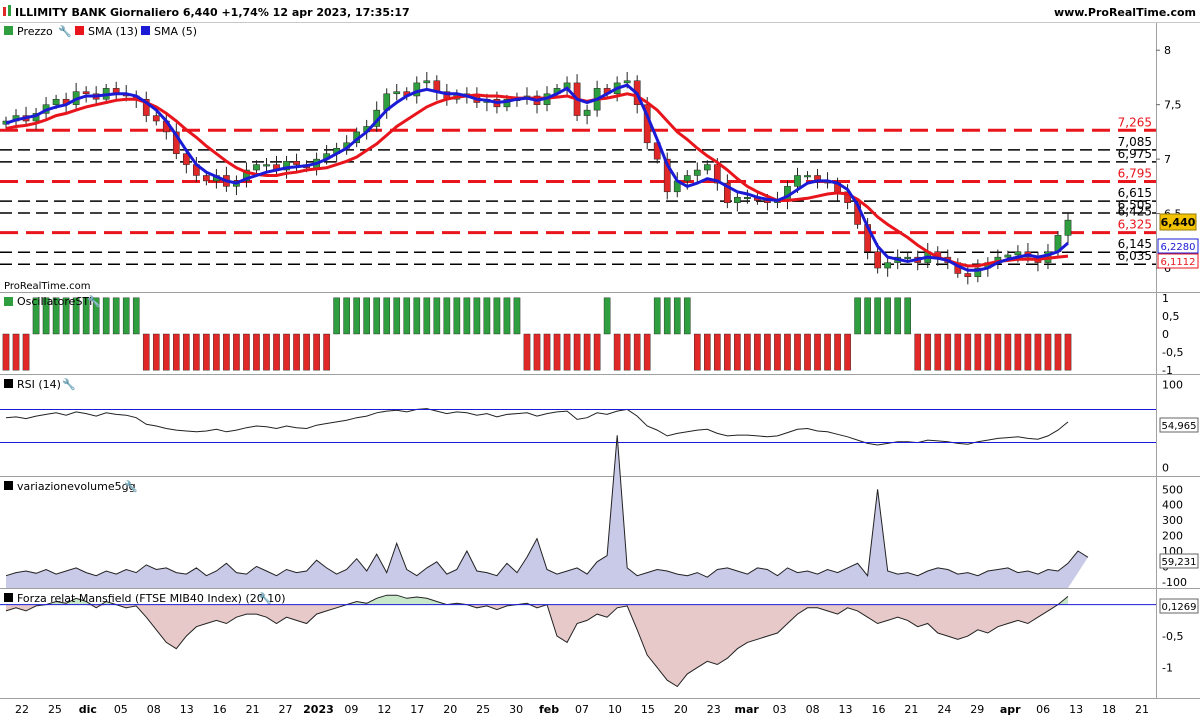 Image resolution: width=1200 pixels, height=720 pixels. Describe the element at coordinates (1125, 12) in the screenshot. I see `site-label: www.ProRealTime.com` at that location.